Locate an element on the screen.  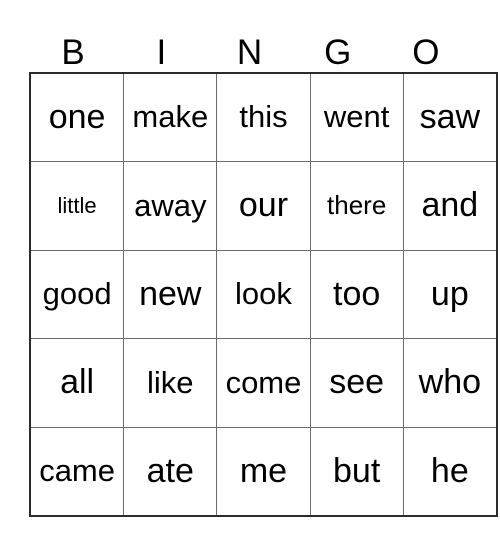
bingo-header-letter-i: I is located at coordinates (161, 52).